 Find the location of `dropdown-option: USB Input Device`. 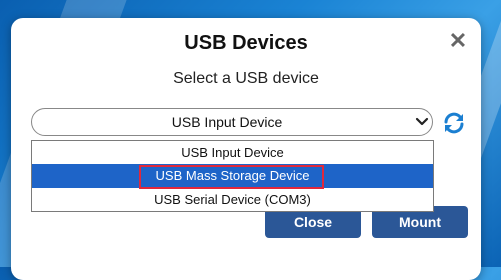

dropdown-option: USB Input Device is located at coordinates (232, 153).